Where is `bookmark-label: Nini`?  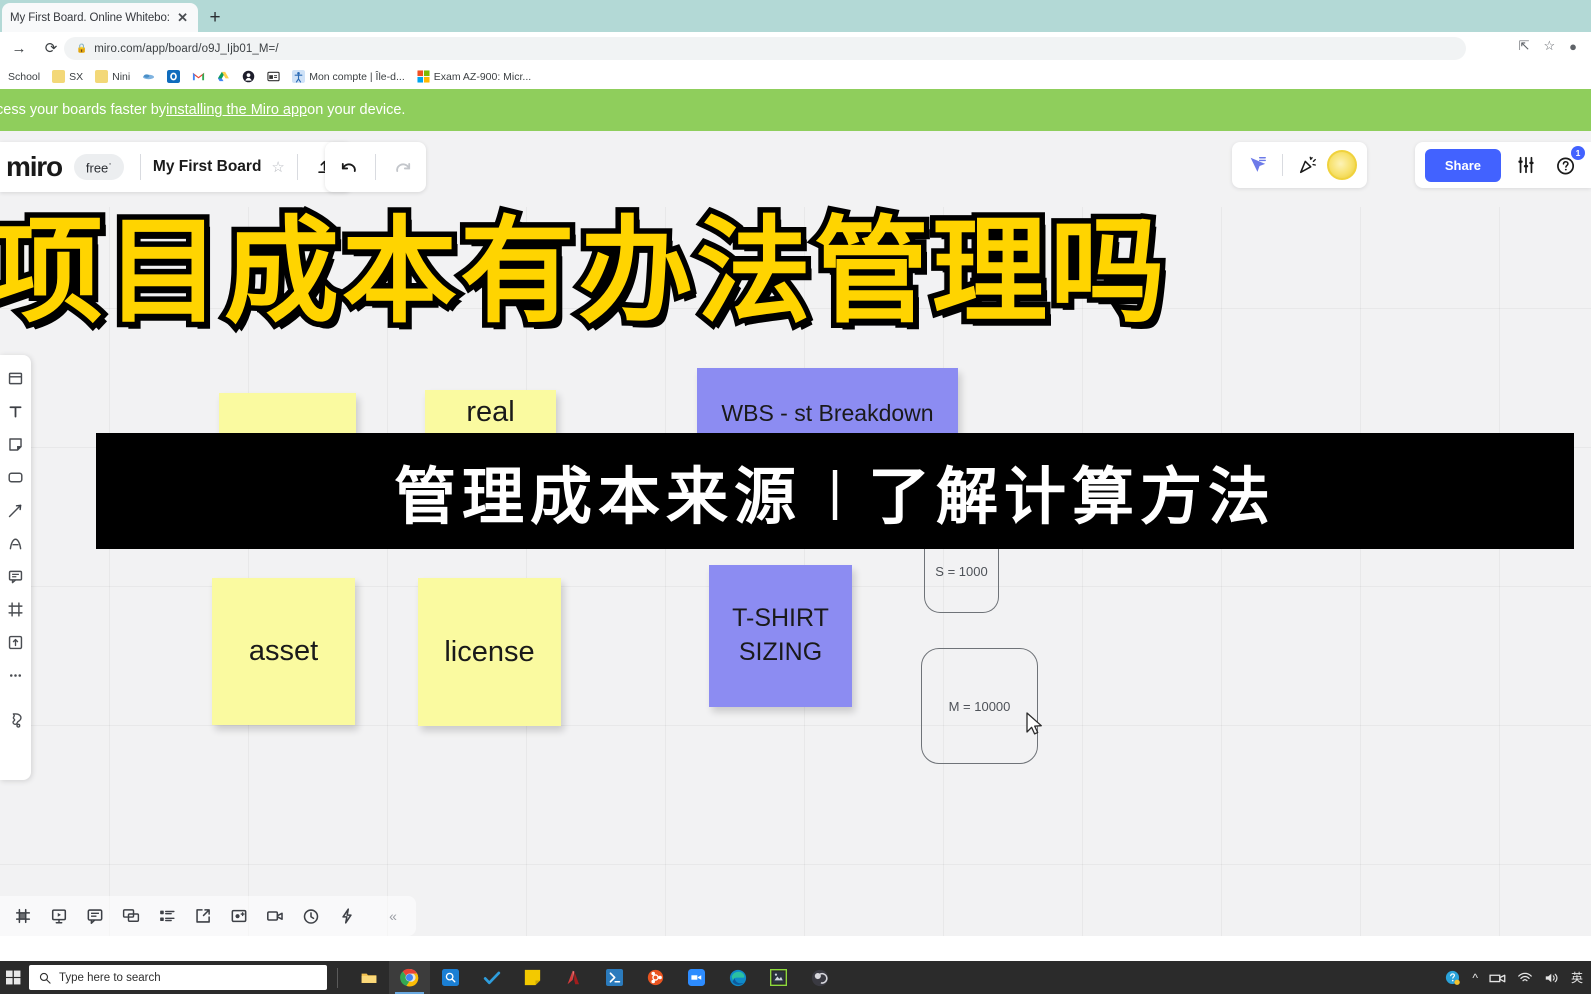
bookmark-label: Nini is located at coordinates (121, 76).